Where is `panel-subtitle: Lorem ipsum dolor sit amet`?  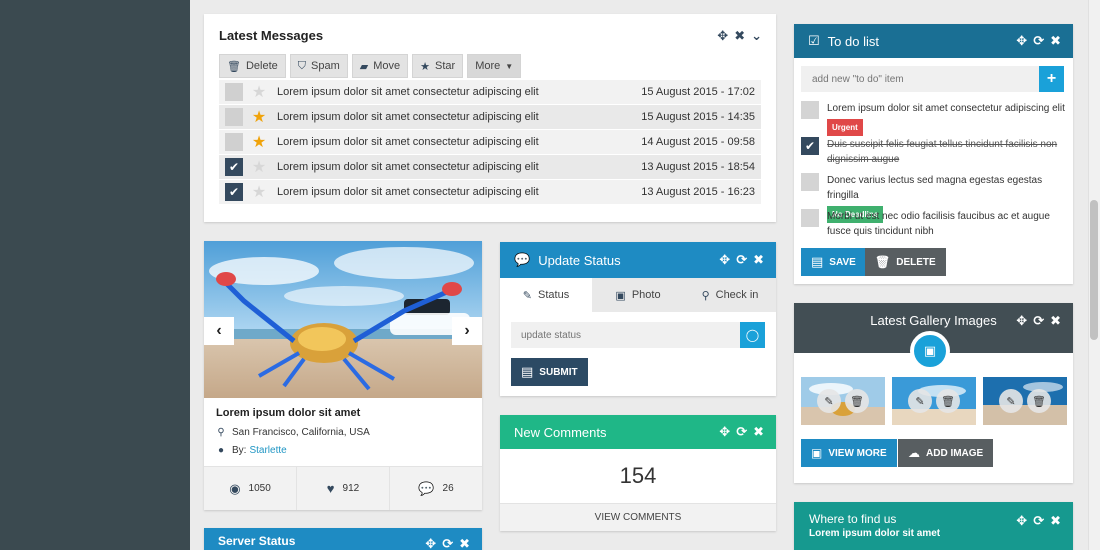 panel-subtitle: Lorem ipsum dolor sit amet is located at coordinates (875, 533).